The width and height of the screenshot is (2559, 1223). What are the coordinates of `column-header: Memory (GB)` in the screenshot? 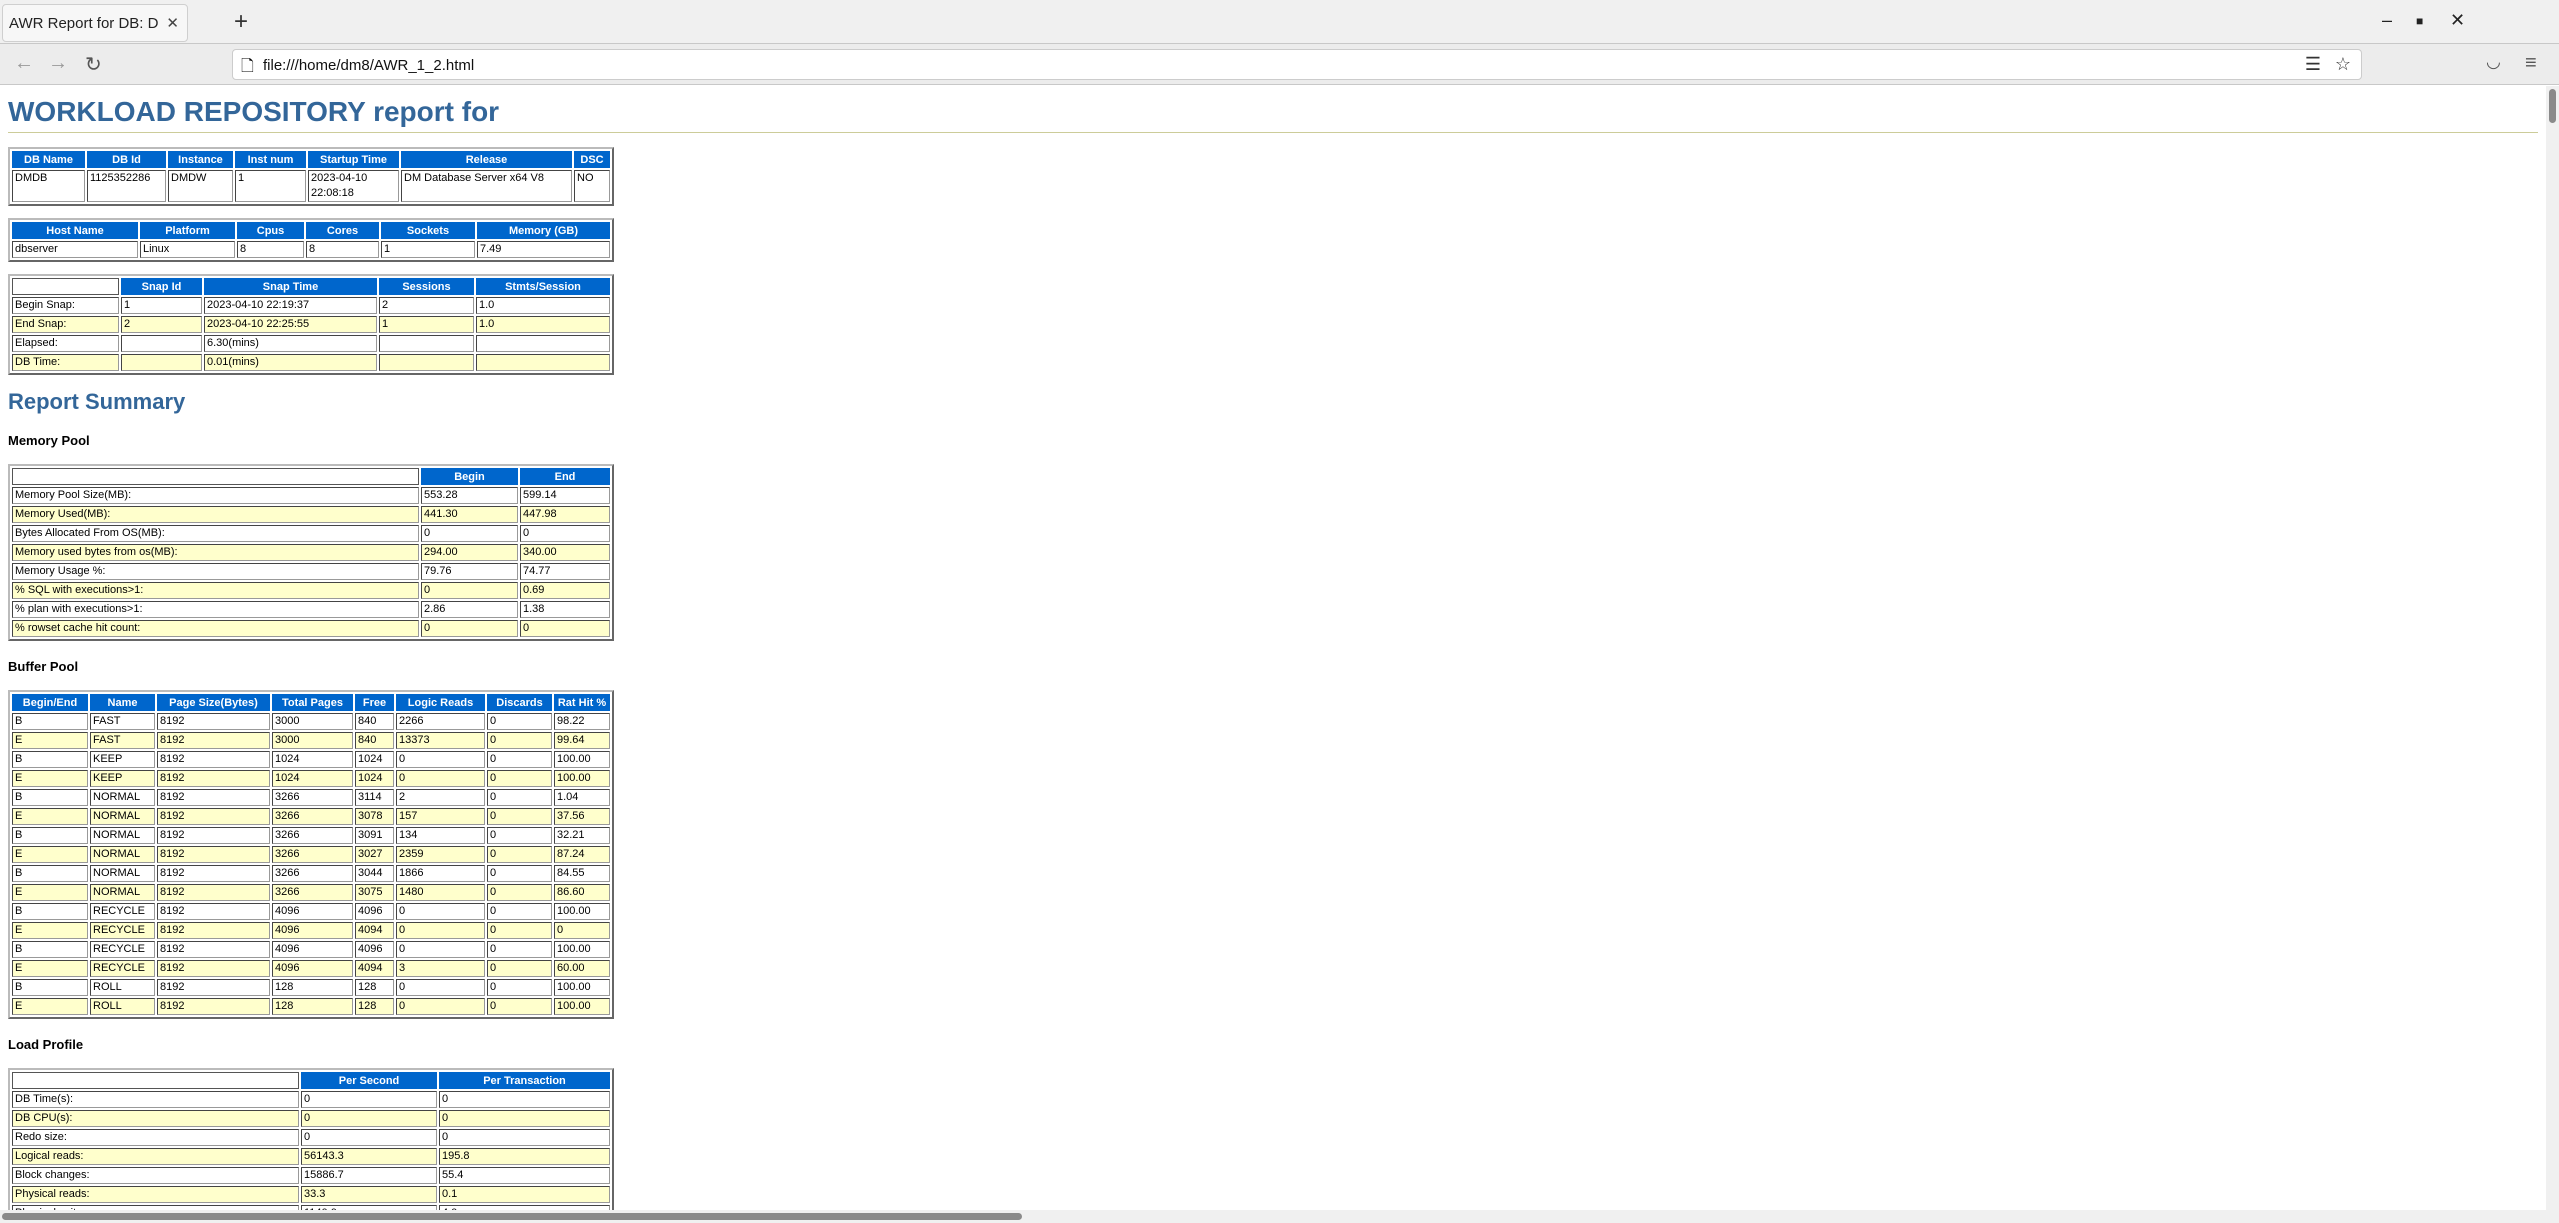 It's located at (543, 230).